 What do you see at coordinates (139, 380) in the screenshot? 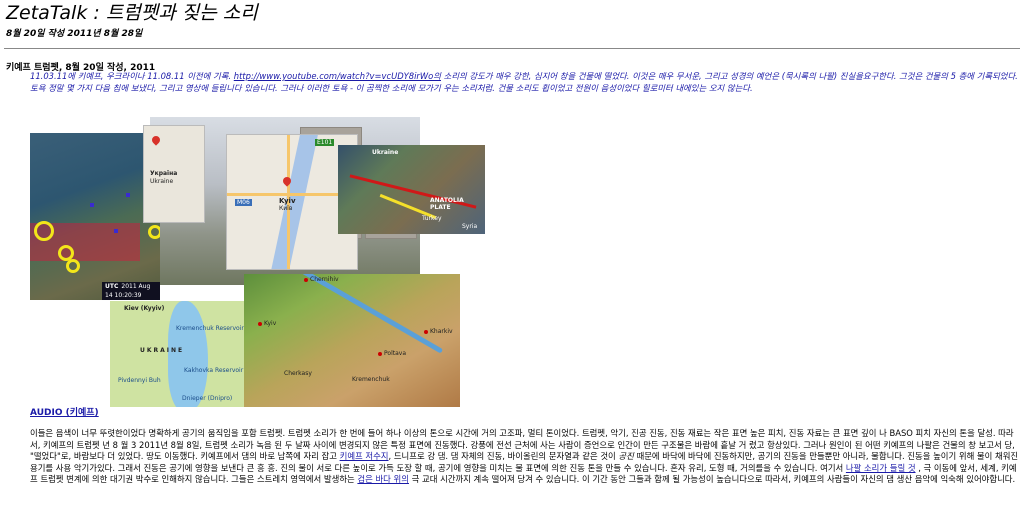
I see `map-label: Pivdennyi Buh` at bounding box center [139, 380].